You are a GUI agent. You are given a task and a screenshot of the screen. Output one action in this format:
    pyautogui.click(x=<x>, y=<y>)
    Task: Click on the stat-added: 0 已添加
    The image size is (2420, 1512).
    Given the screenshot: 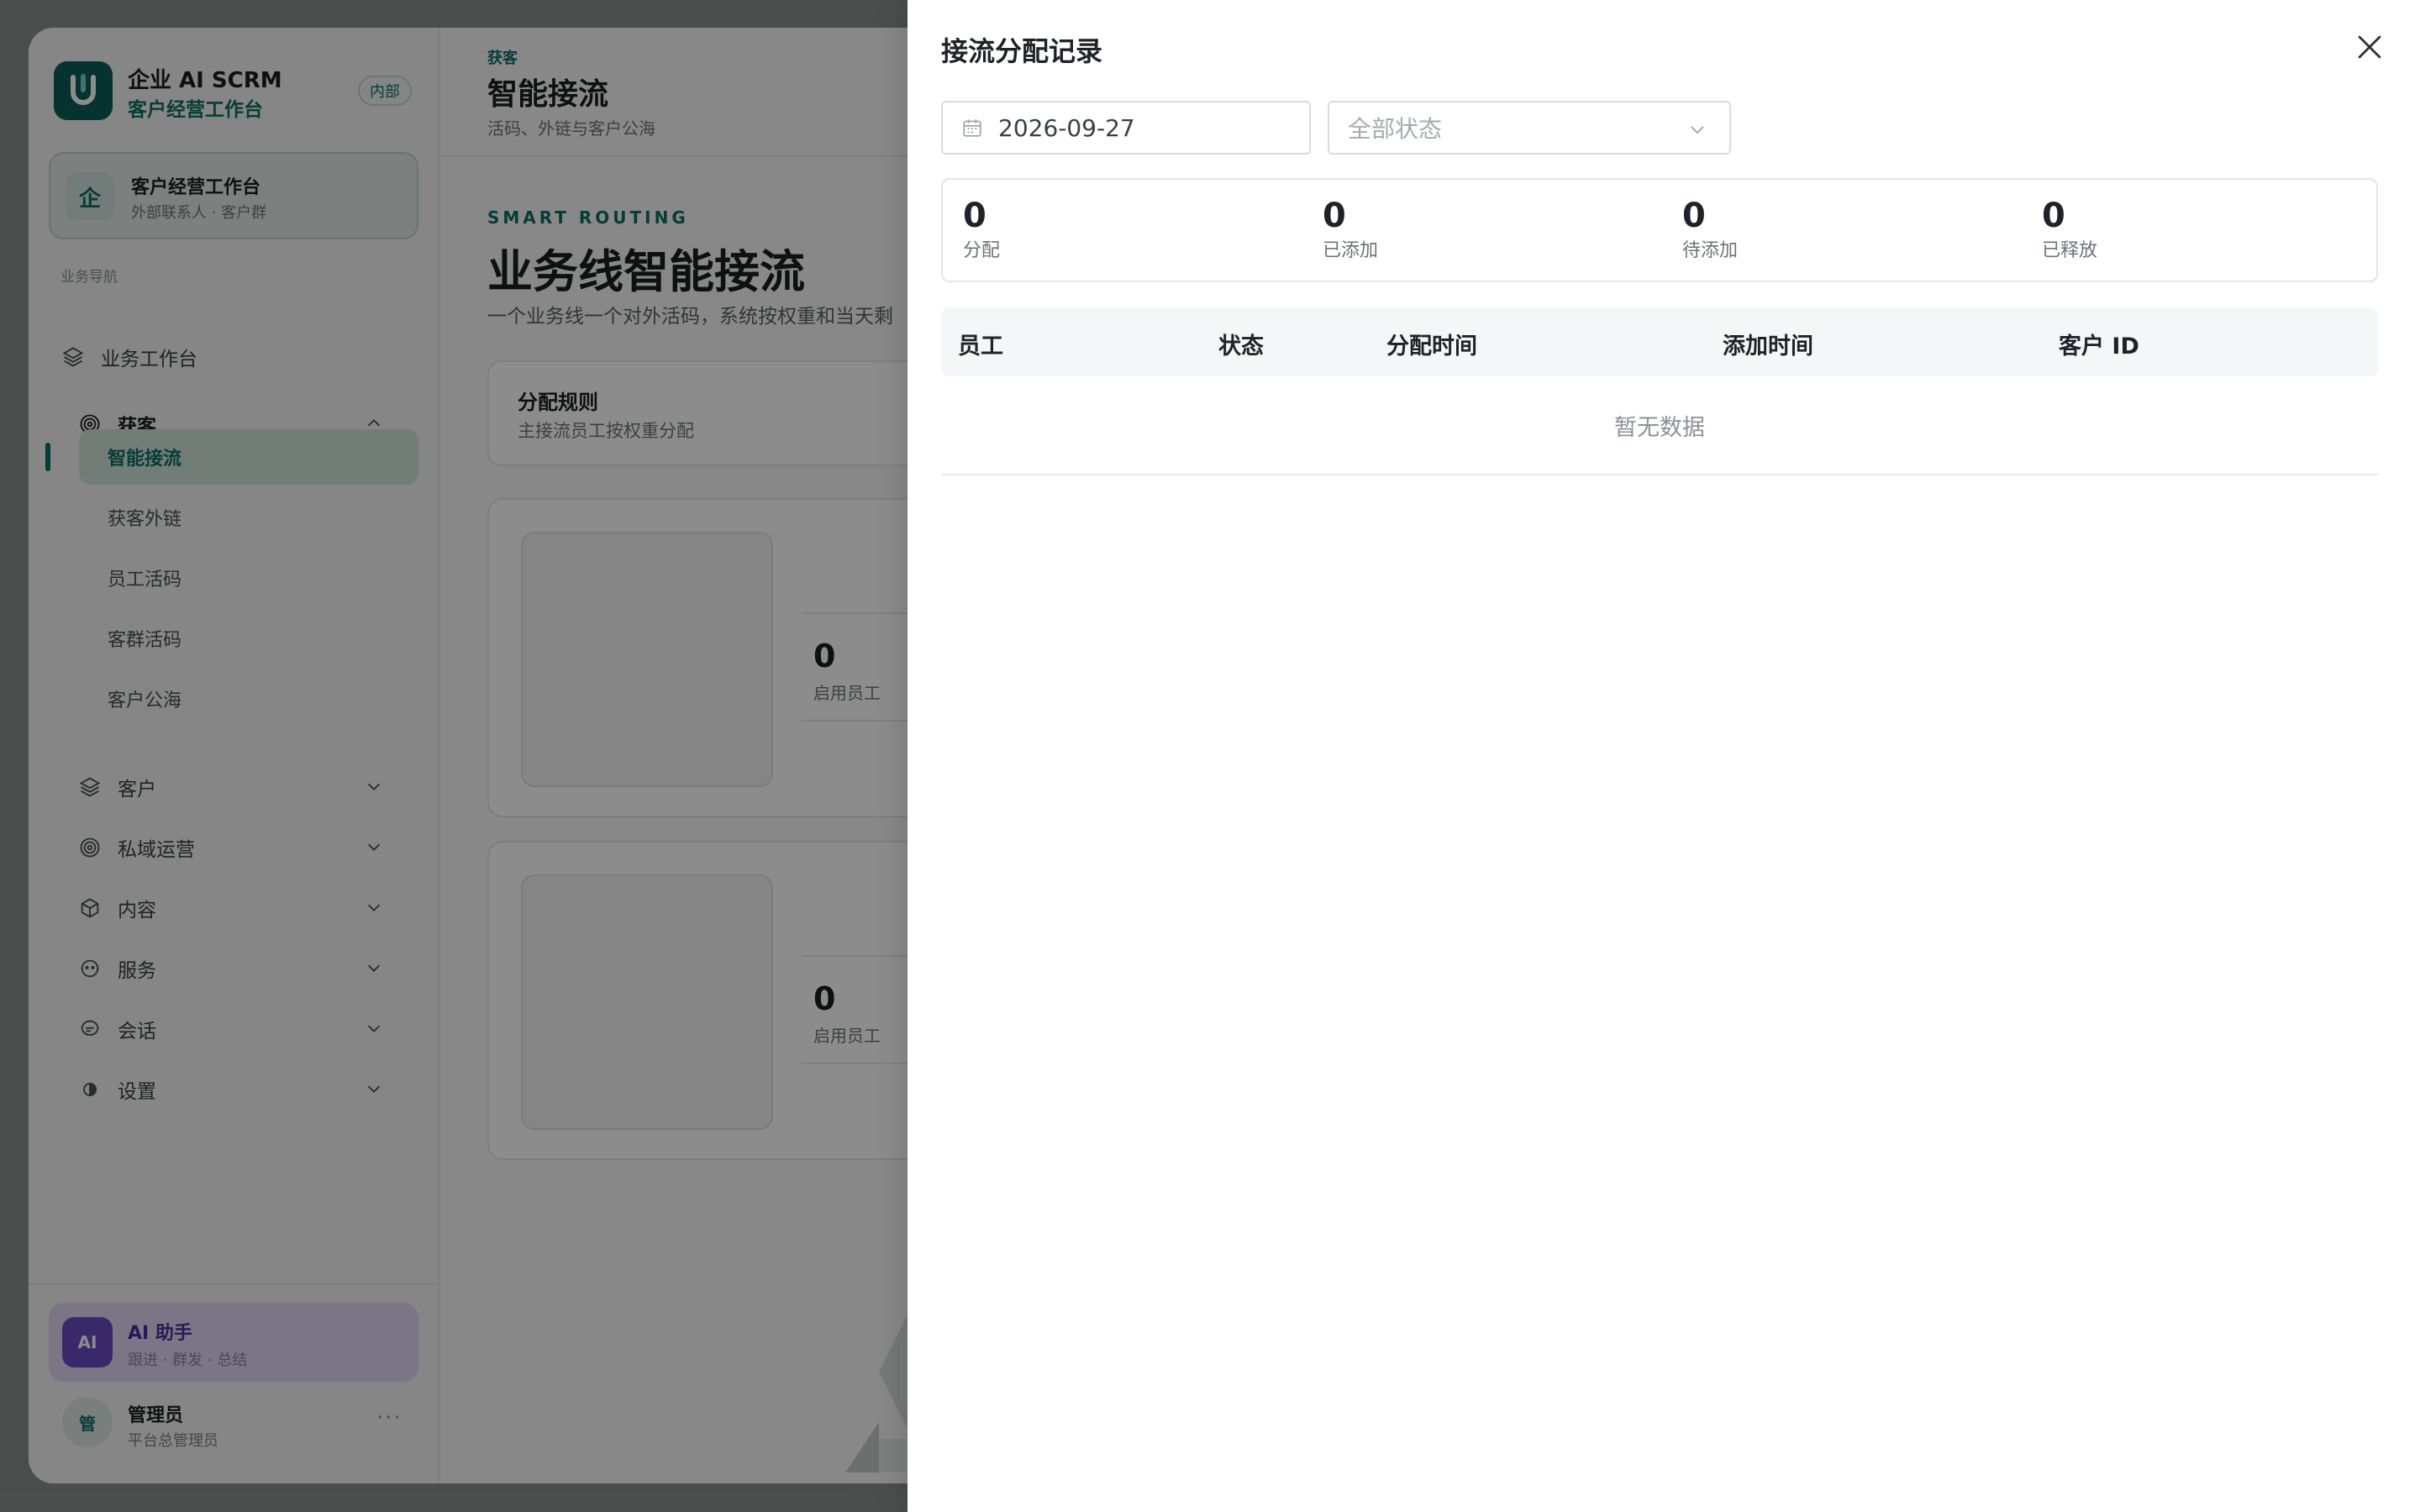 What is the action you would take?
    pyautogui.click(x=1491, y=229)
    